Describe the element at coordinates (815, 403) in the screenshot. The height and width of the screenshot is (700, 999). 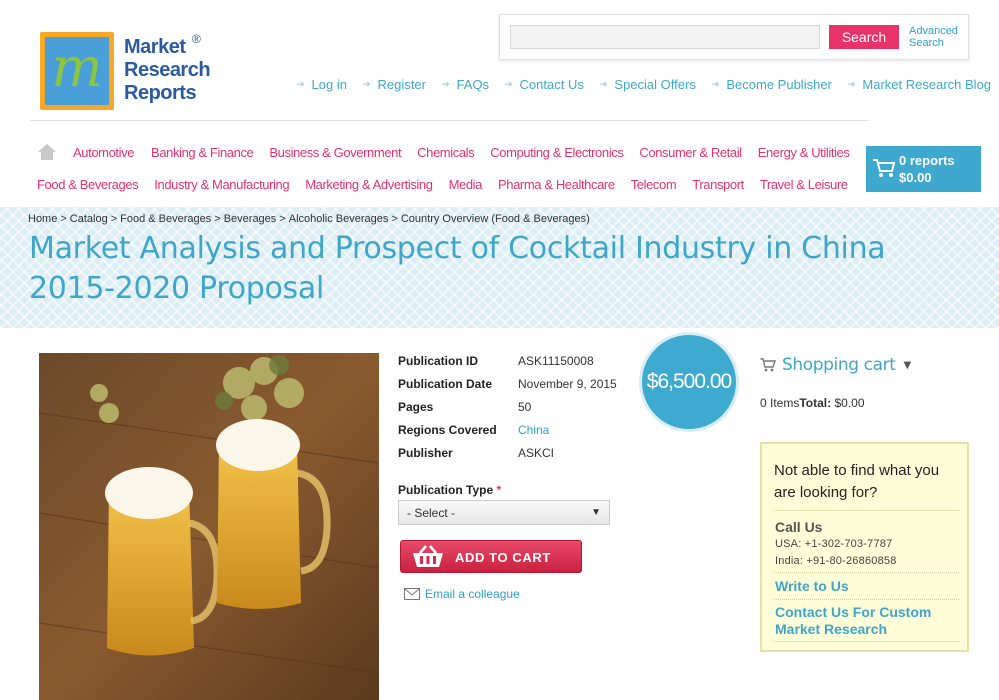
I see `cart-total-label: Total:` at that location.